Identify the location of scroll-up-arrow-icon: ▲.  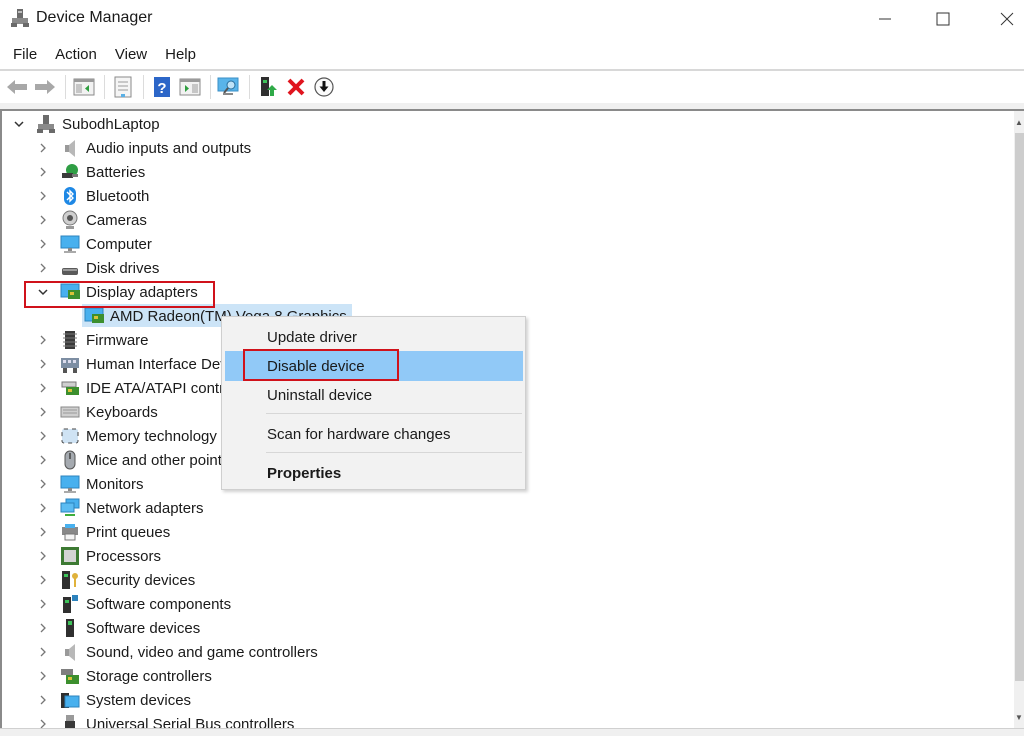
(1019, 122).